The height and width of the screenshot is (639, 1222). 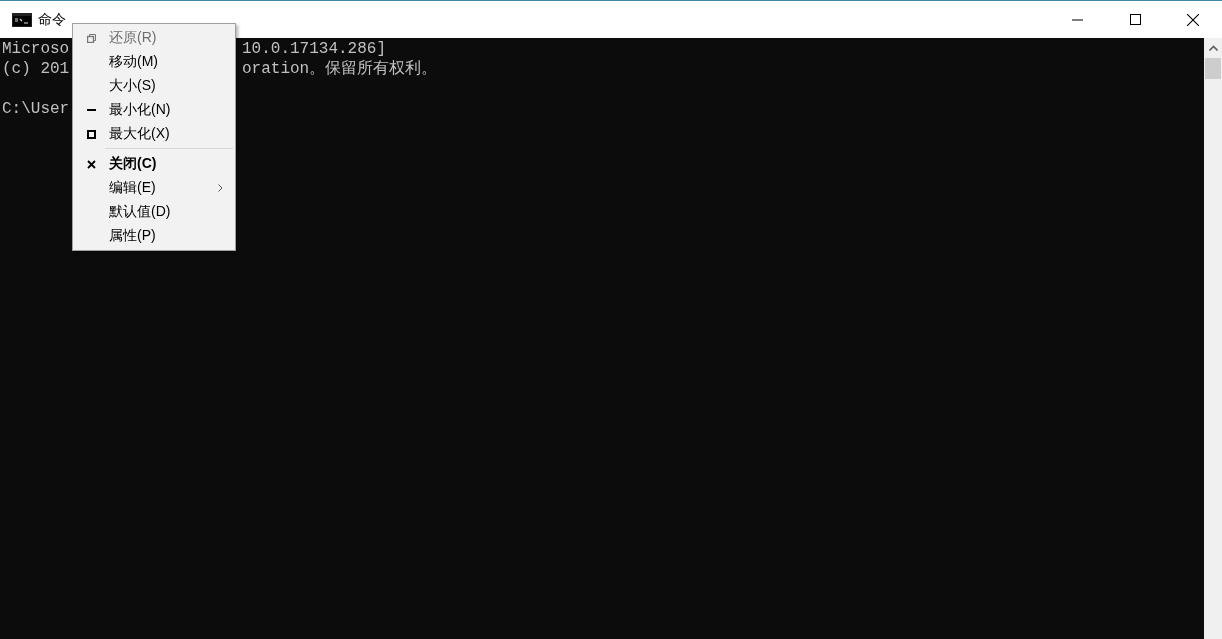 What do you see at coordinates (220, 188) in the screenshot?
I see `chevron-right-icon` at bounding box center [220, 188].